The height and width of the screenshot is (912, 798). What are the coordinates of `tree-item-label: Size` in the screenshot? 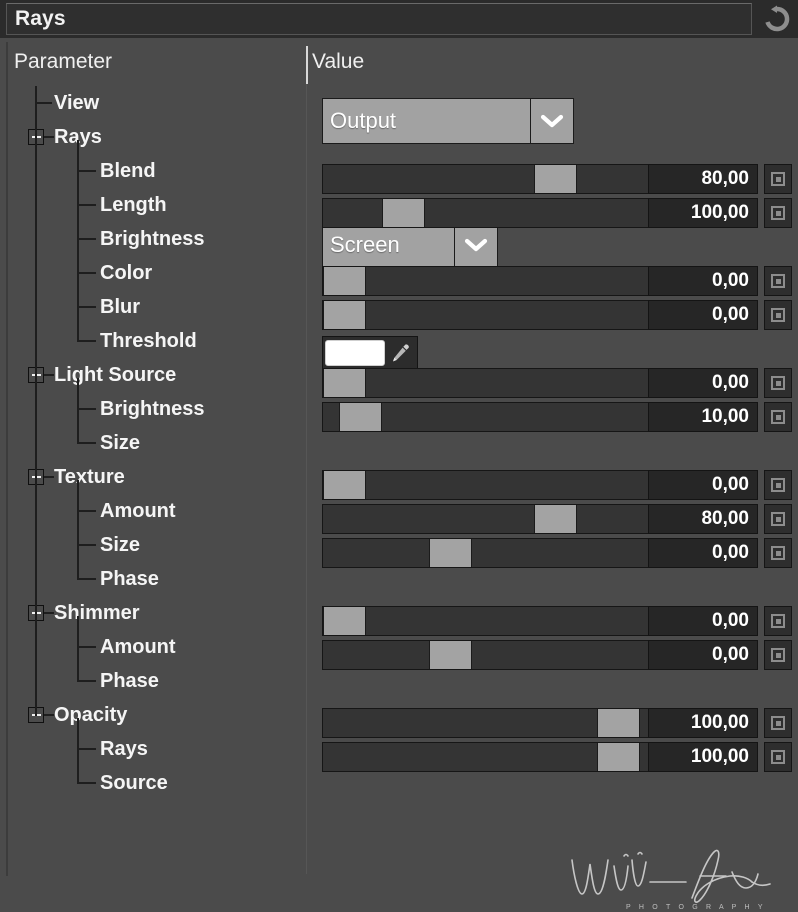 It's located at (120, 442).